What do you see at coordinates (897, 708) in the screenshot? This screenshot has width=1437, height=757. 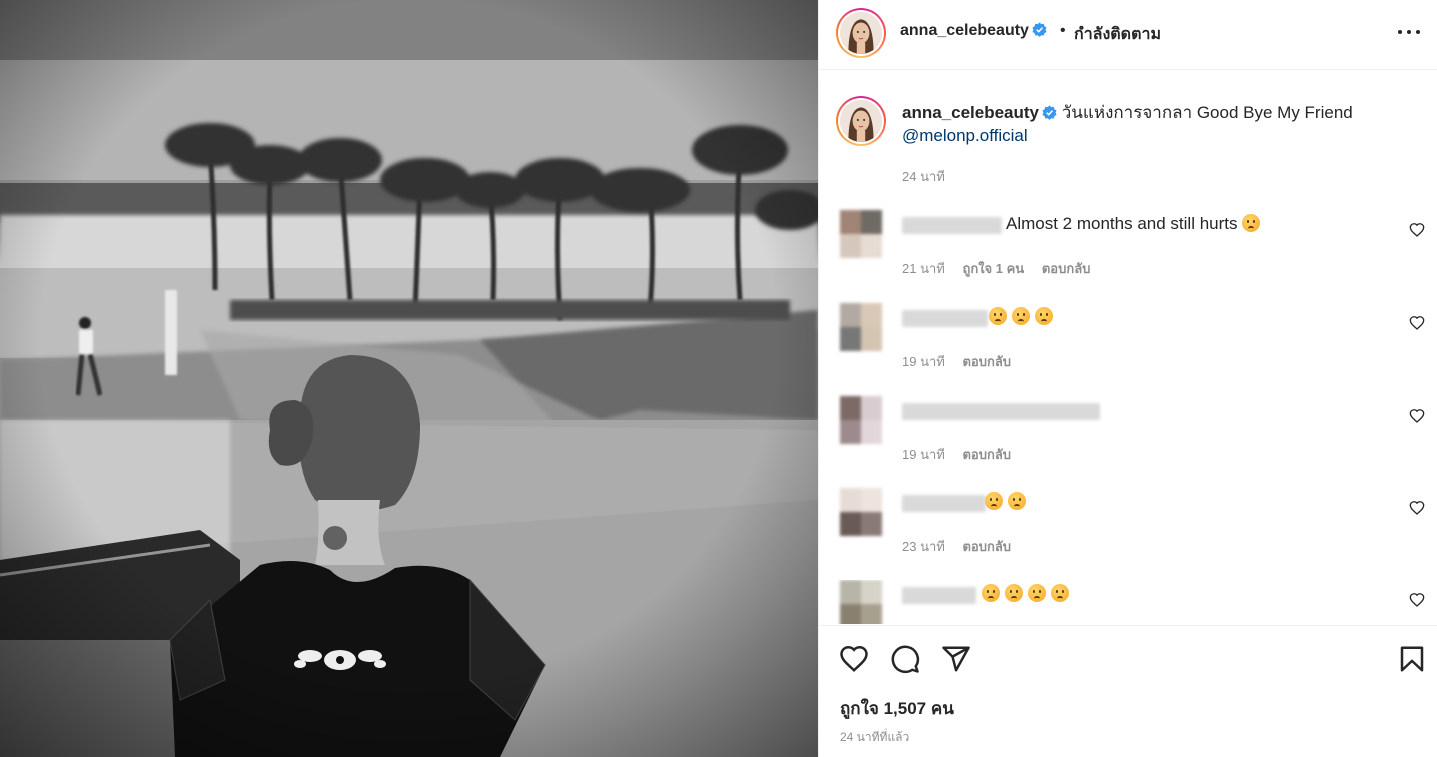 I see `likes-count: ถูกใจ 1,507 คน` at bounding box center [897, 708].